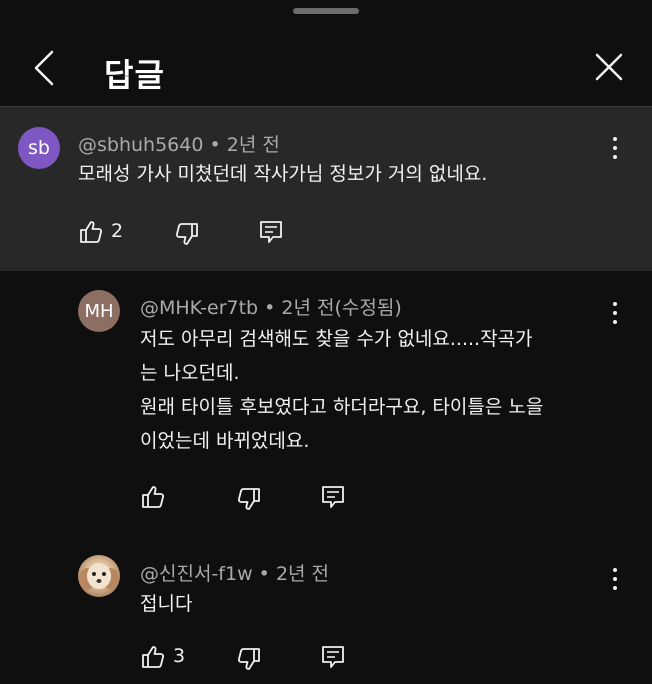 This screenshot has height=684, width=652. What do you see at coordinates (190, 373) in the screenshot?
I see `comment-text-line: 는 나오던데.` at bounding box center [190, 373].